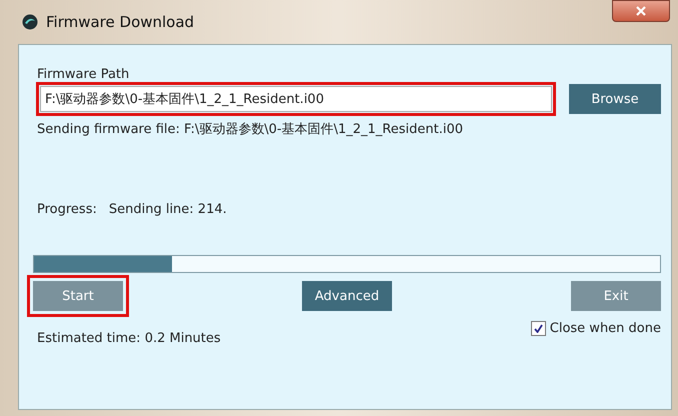 This screenshot has height=416, width=678. What do you see at coordinates (250, 129) in the screenshot?
I see `sending-status: Sending firmware file: F:\驱动器参数\0-基本固件\1_2_1_Resident.i00` at bounding box center [250, 129].